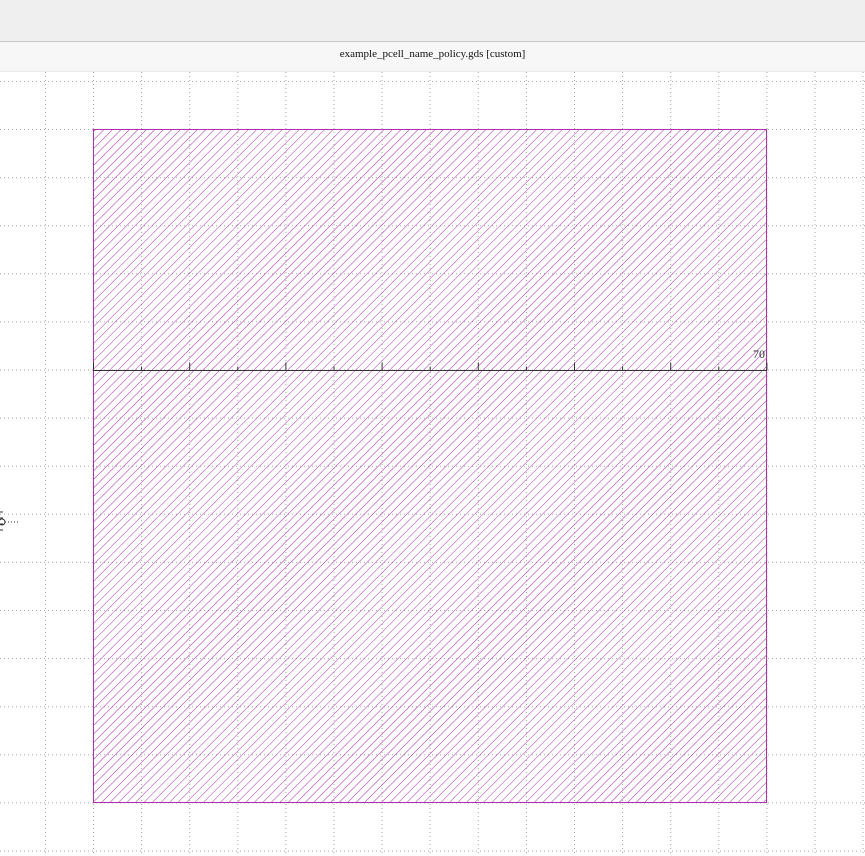 The height and width of the screenshot is (856, 865). I want to click on window-title: example_pcell_name_policy.gds [custom], so click(432, 54).